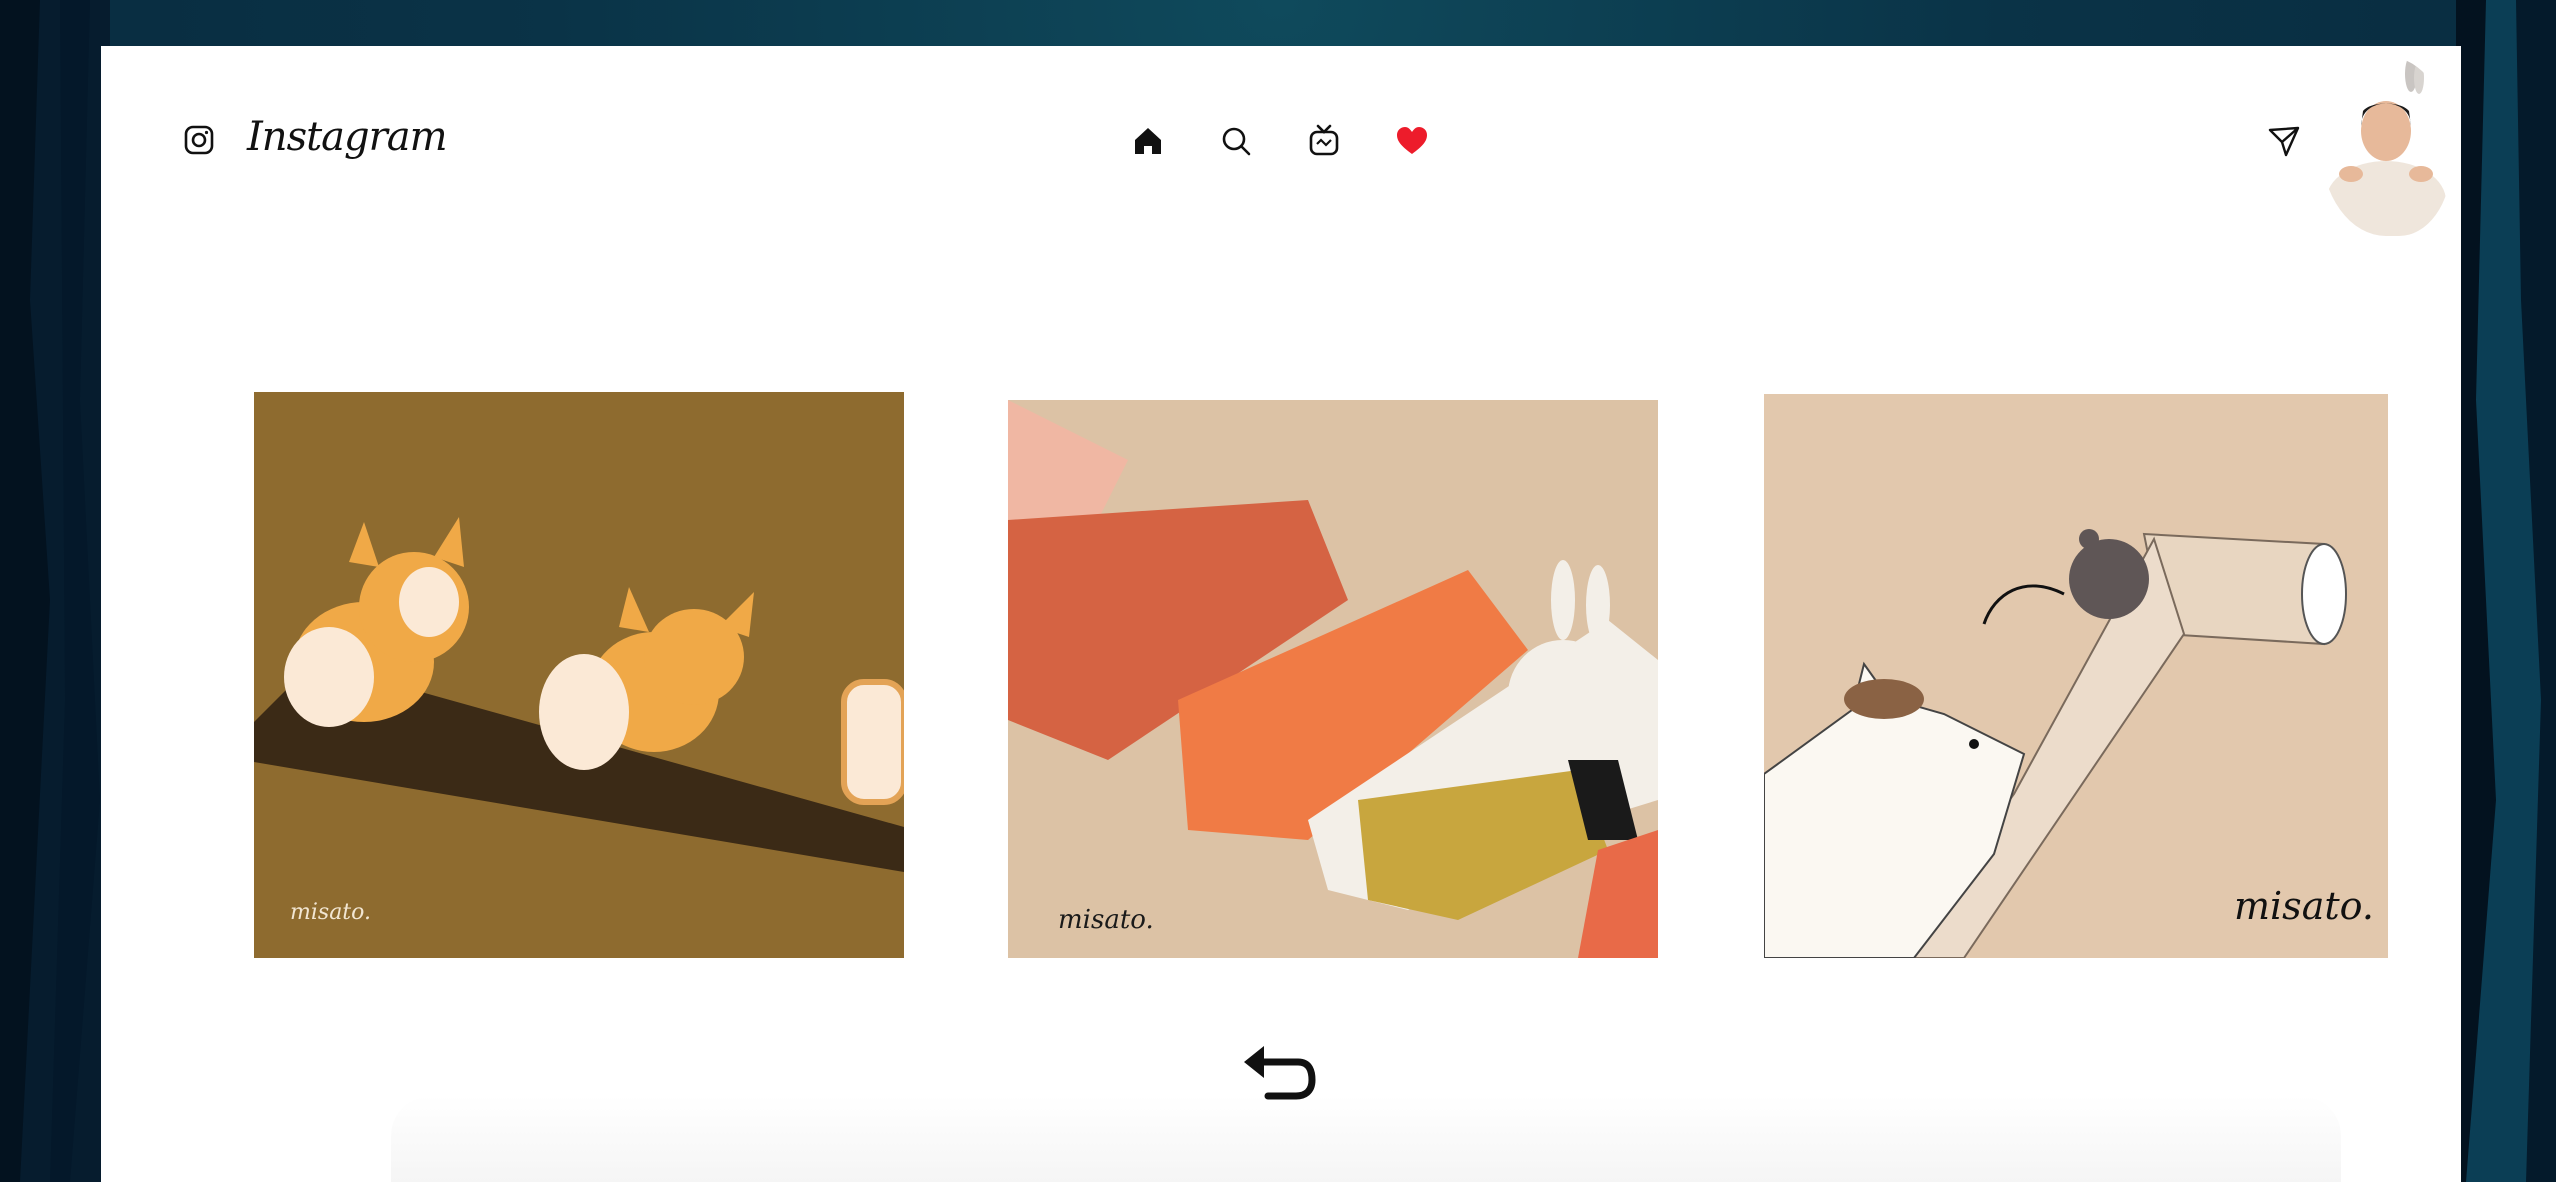 This screenshot has width=2556, height=1182. I want to click on background-trees-right, so click(2506, 591).